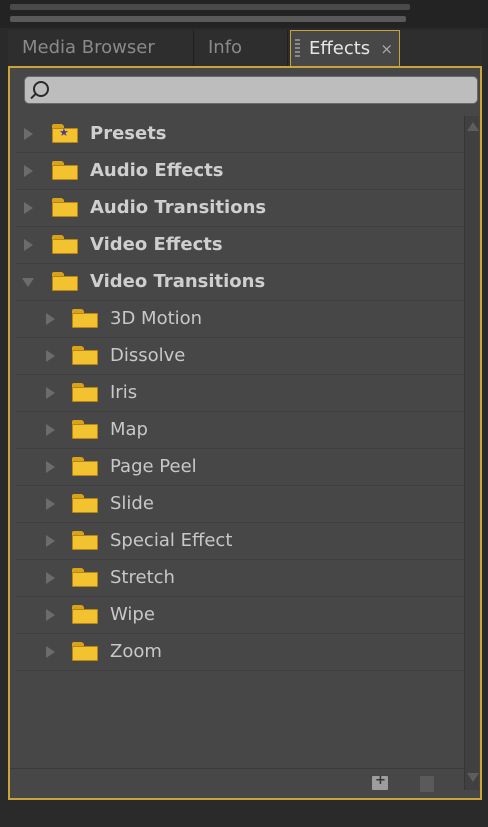 The width and height of the screenshot is (488, 827). I want to click on tree-item-label: Audio Effects, so click(157, 170).